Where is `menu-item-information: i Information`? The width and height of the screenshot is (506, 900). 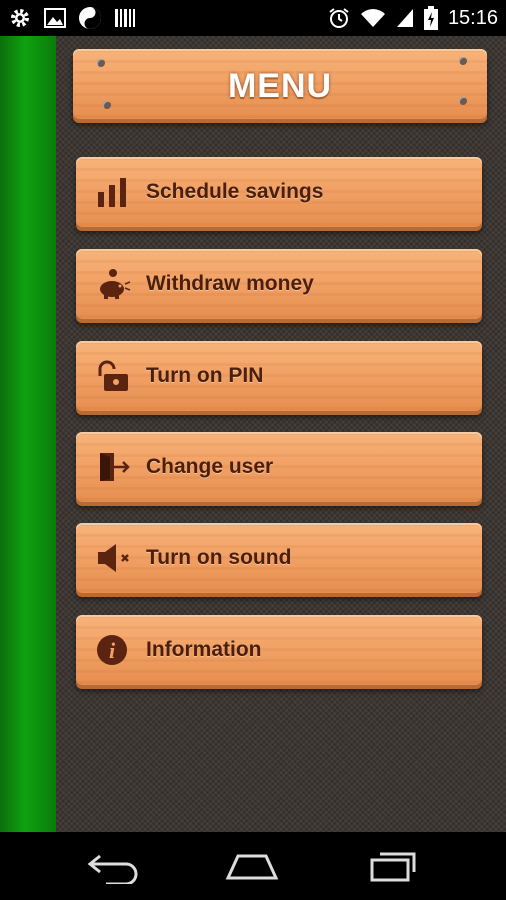 menu-item-information: i Information is located at coordinates (279, 650).